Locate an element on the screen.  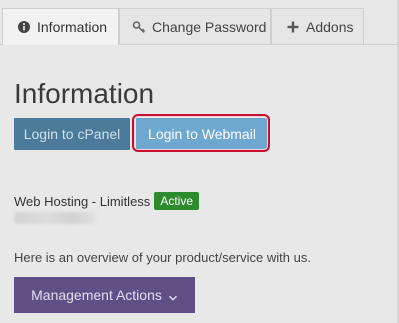
management-actions-label: Management Actions is located at coordinates (96, 295).